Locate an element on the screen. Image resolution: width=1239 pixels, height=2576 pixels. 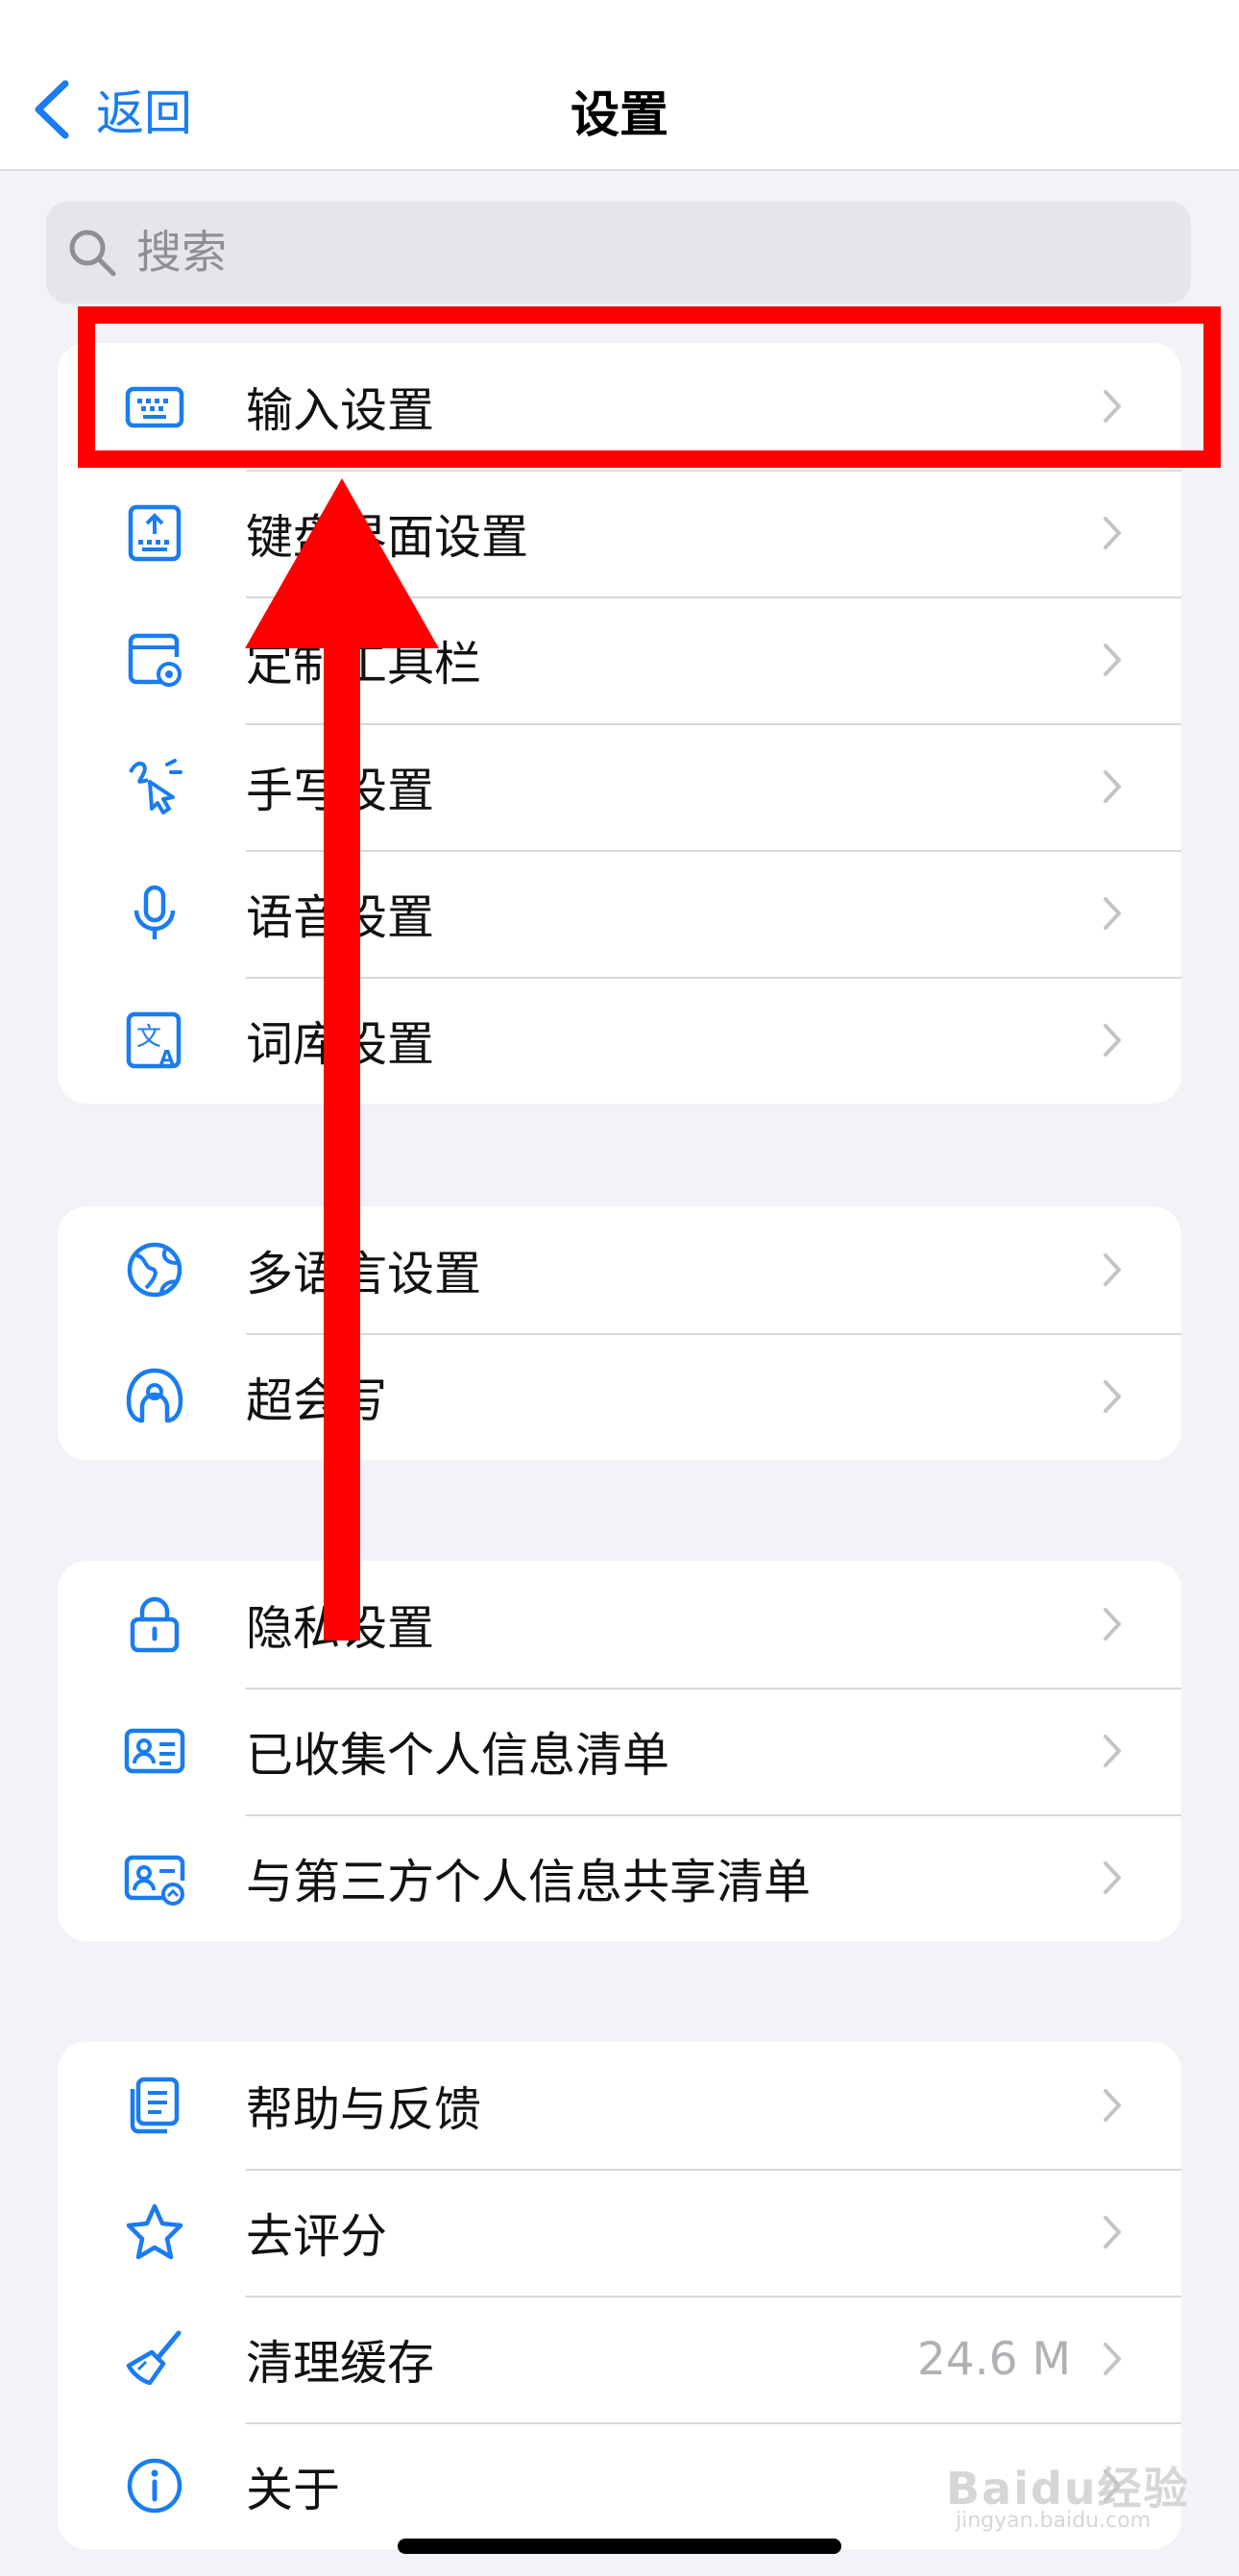
star-icon is located at coordinates (154, 2232).